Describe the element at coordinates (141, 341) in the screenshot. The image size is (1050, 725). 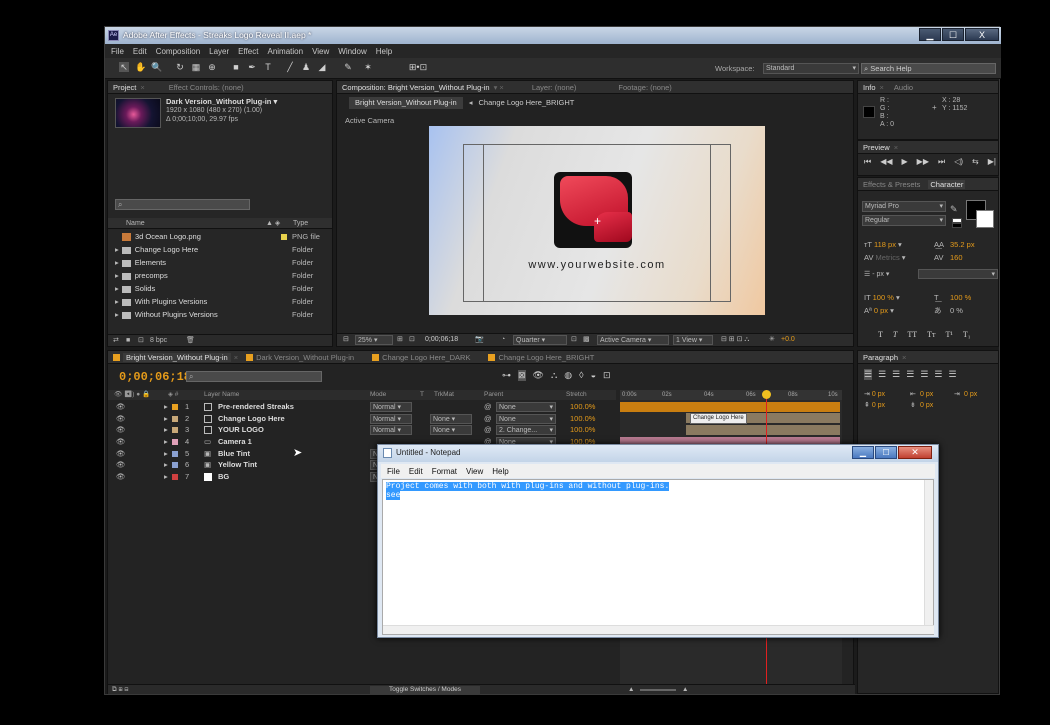
I see `new-comp-icon: ⊡` at that location.